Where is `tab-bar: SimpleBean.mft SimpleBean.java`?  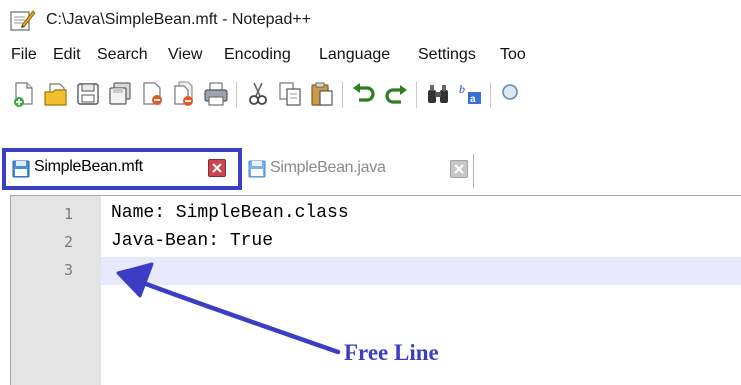 tab-bar: SimpleBean.mft SimpleBean.java is located at coordinates (370, 166).